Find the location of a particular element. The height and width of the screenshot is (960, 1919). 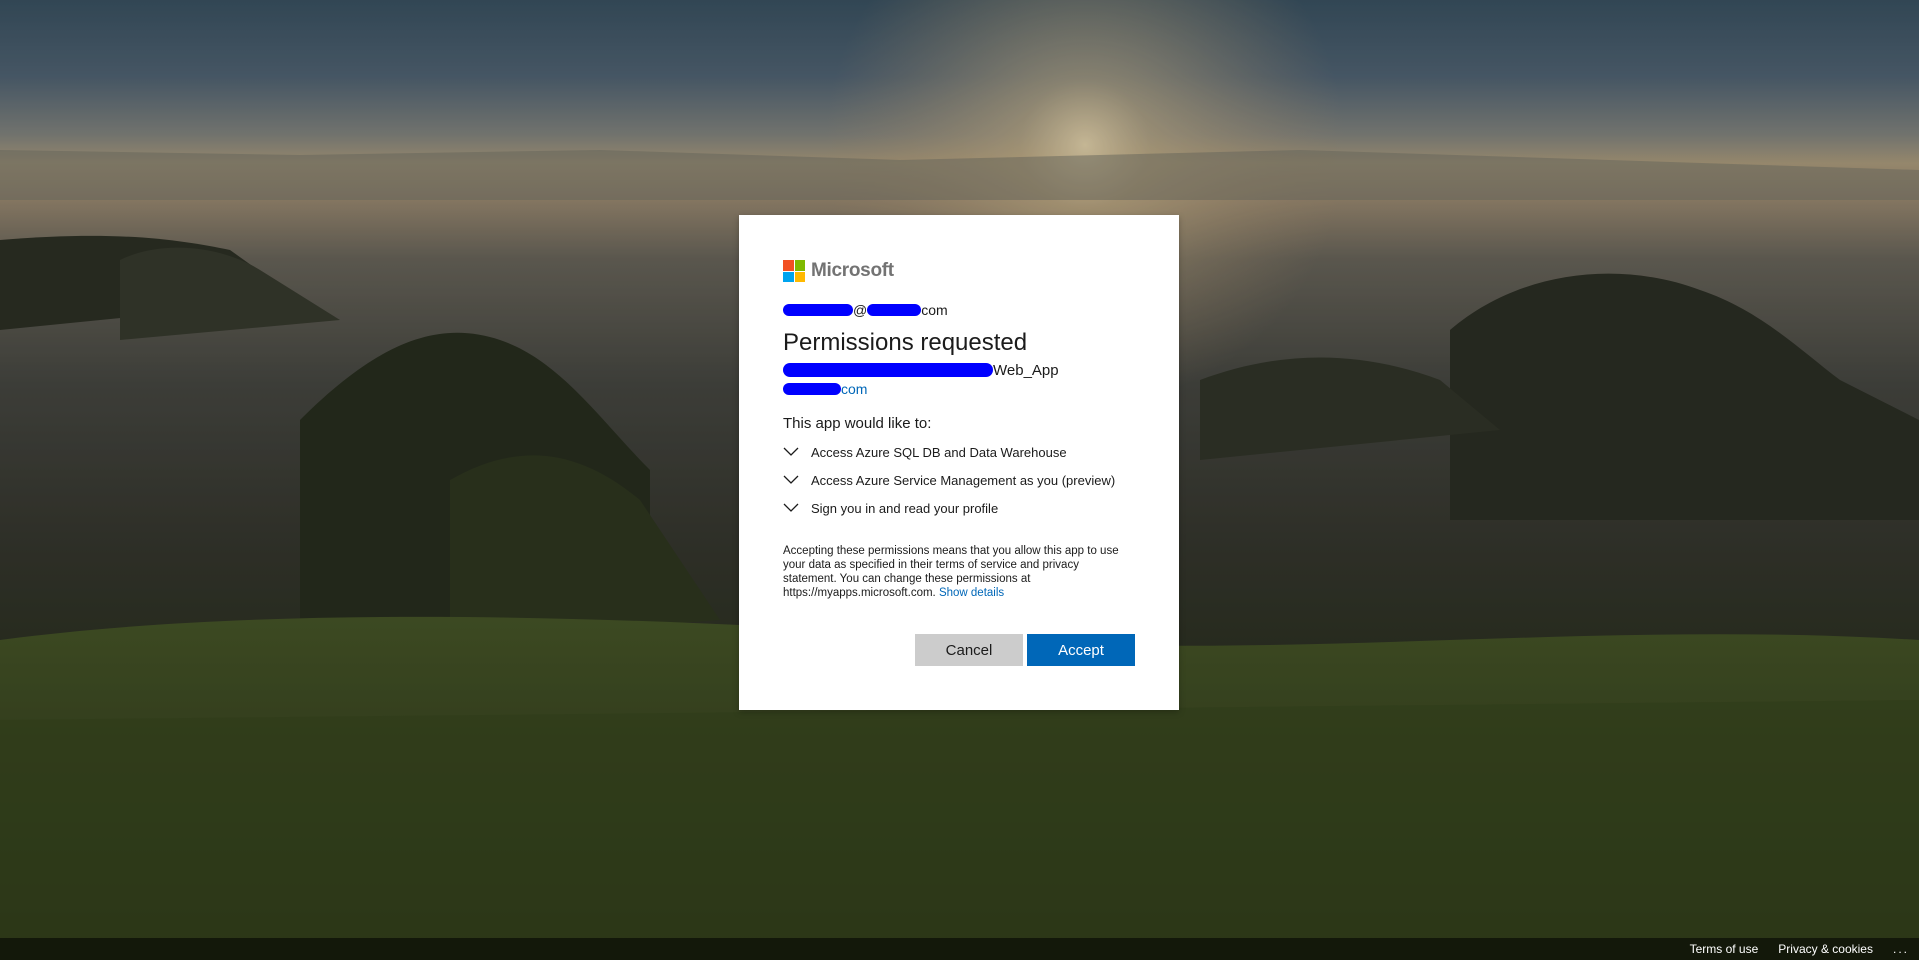

app-name: Web_App is located at coordinates (959, 370).